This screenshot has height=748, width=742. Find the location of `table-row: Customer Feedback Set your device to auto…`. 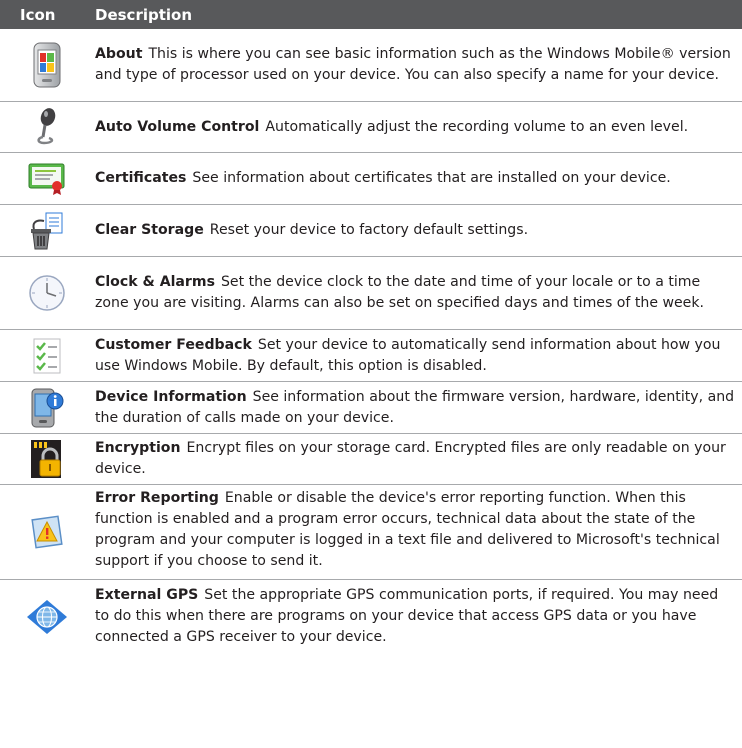

table-row: Customer Feedback Set your device to auto… is located at coordinates (371, 356).